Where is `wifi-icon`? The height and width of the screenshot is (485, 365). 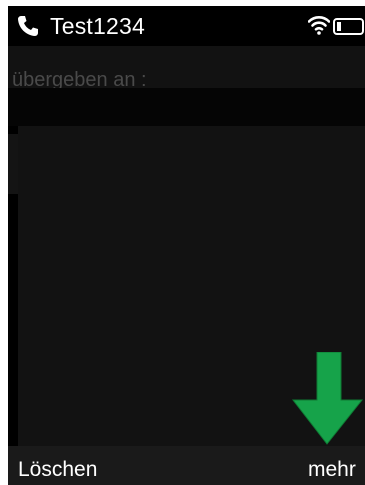
wifi-icon is located at coordinates (319, 25).